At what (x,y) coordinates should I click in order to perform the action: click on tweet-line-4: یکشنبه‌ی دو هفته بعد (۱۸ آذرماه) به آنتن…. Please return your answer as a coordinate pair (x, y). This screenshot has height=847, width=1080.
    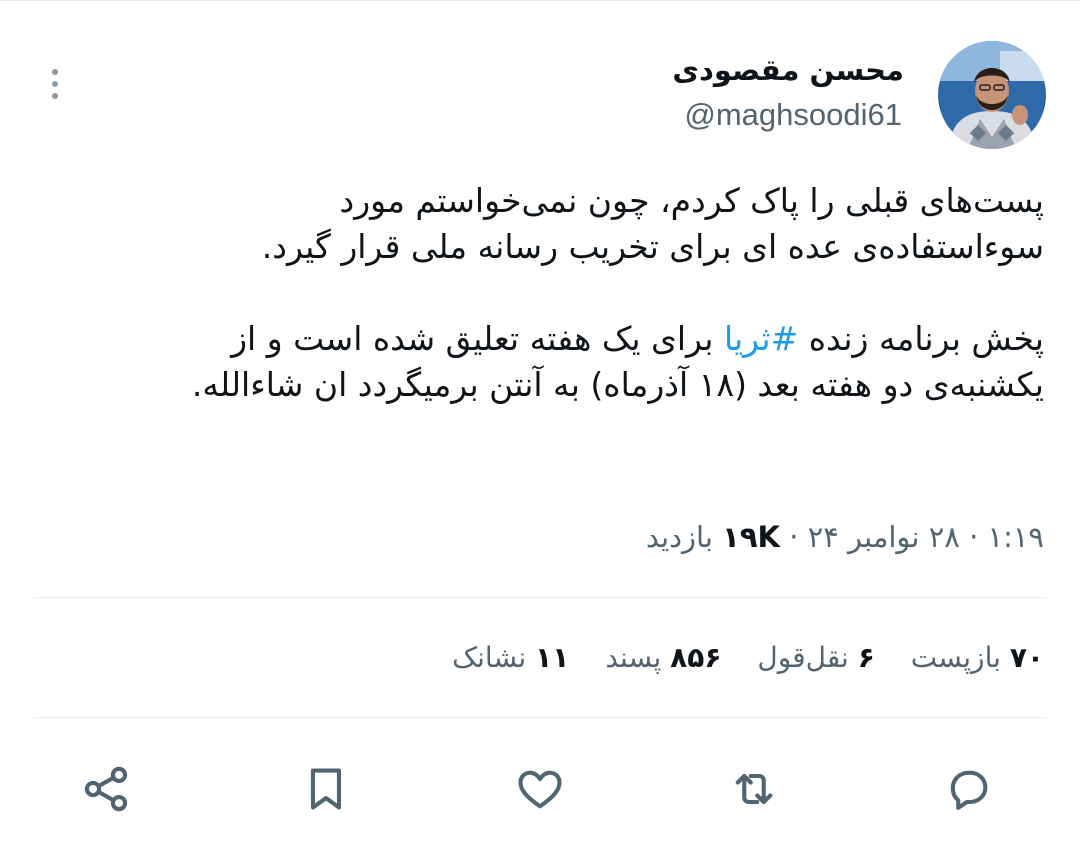
    Looking at the image, I should click on (617, 384).